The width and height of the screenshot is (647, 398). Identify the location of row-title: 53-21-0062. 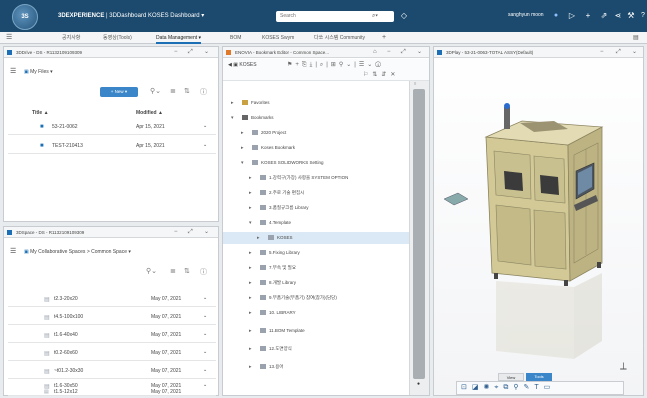
(65, 127).